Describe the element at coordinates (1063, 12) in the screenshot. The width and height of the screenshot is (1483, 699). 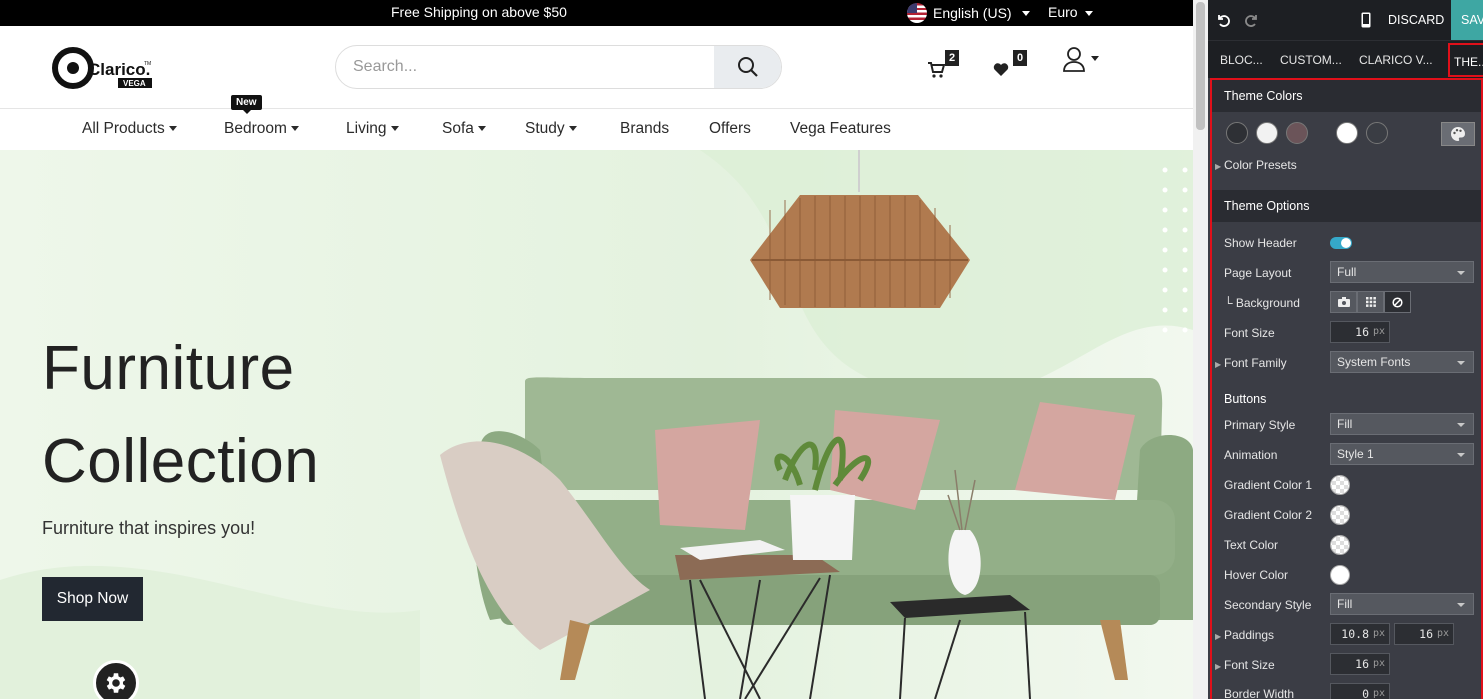
I see `currency-label: Euro` at that location.